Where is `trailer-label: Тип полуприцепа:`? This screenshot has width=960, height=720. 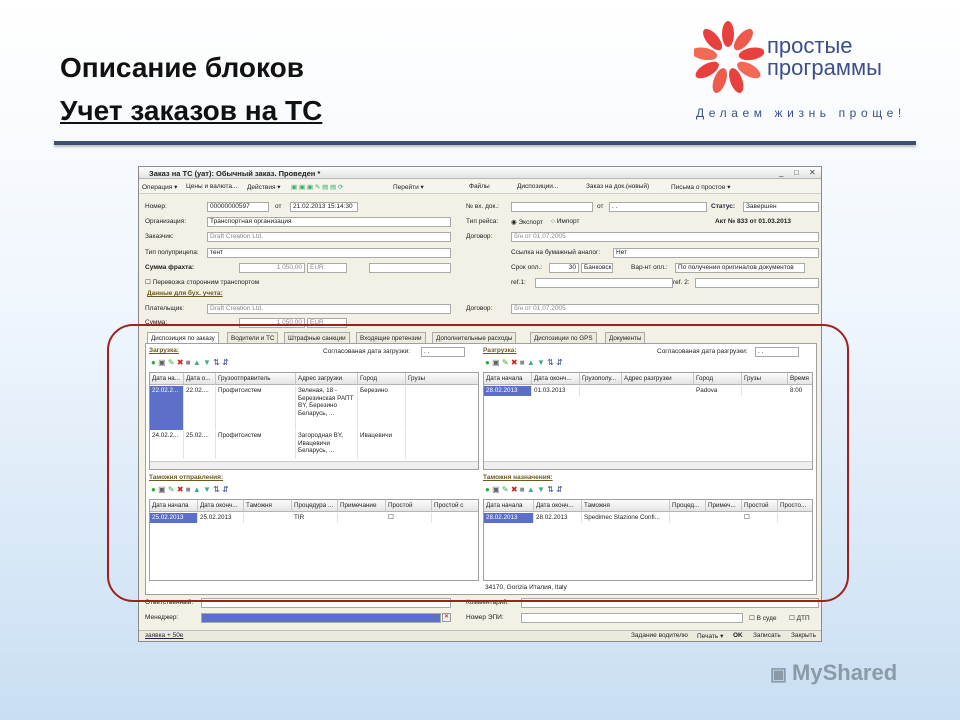
trailer-label: Тип полуприцепа: is located at coordinates (172, 252).